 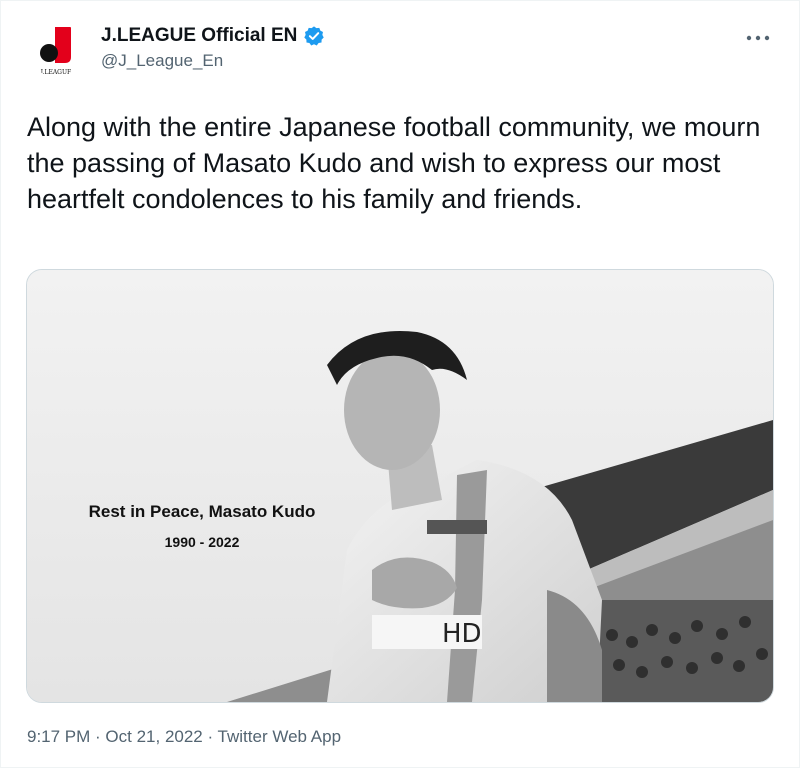 What do you see at coordinates (202, 542) in the screenshot?
I see `memorial-years: 1990 - 2022` at bounding box center [202, 542].